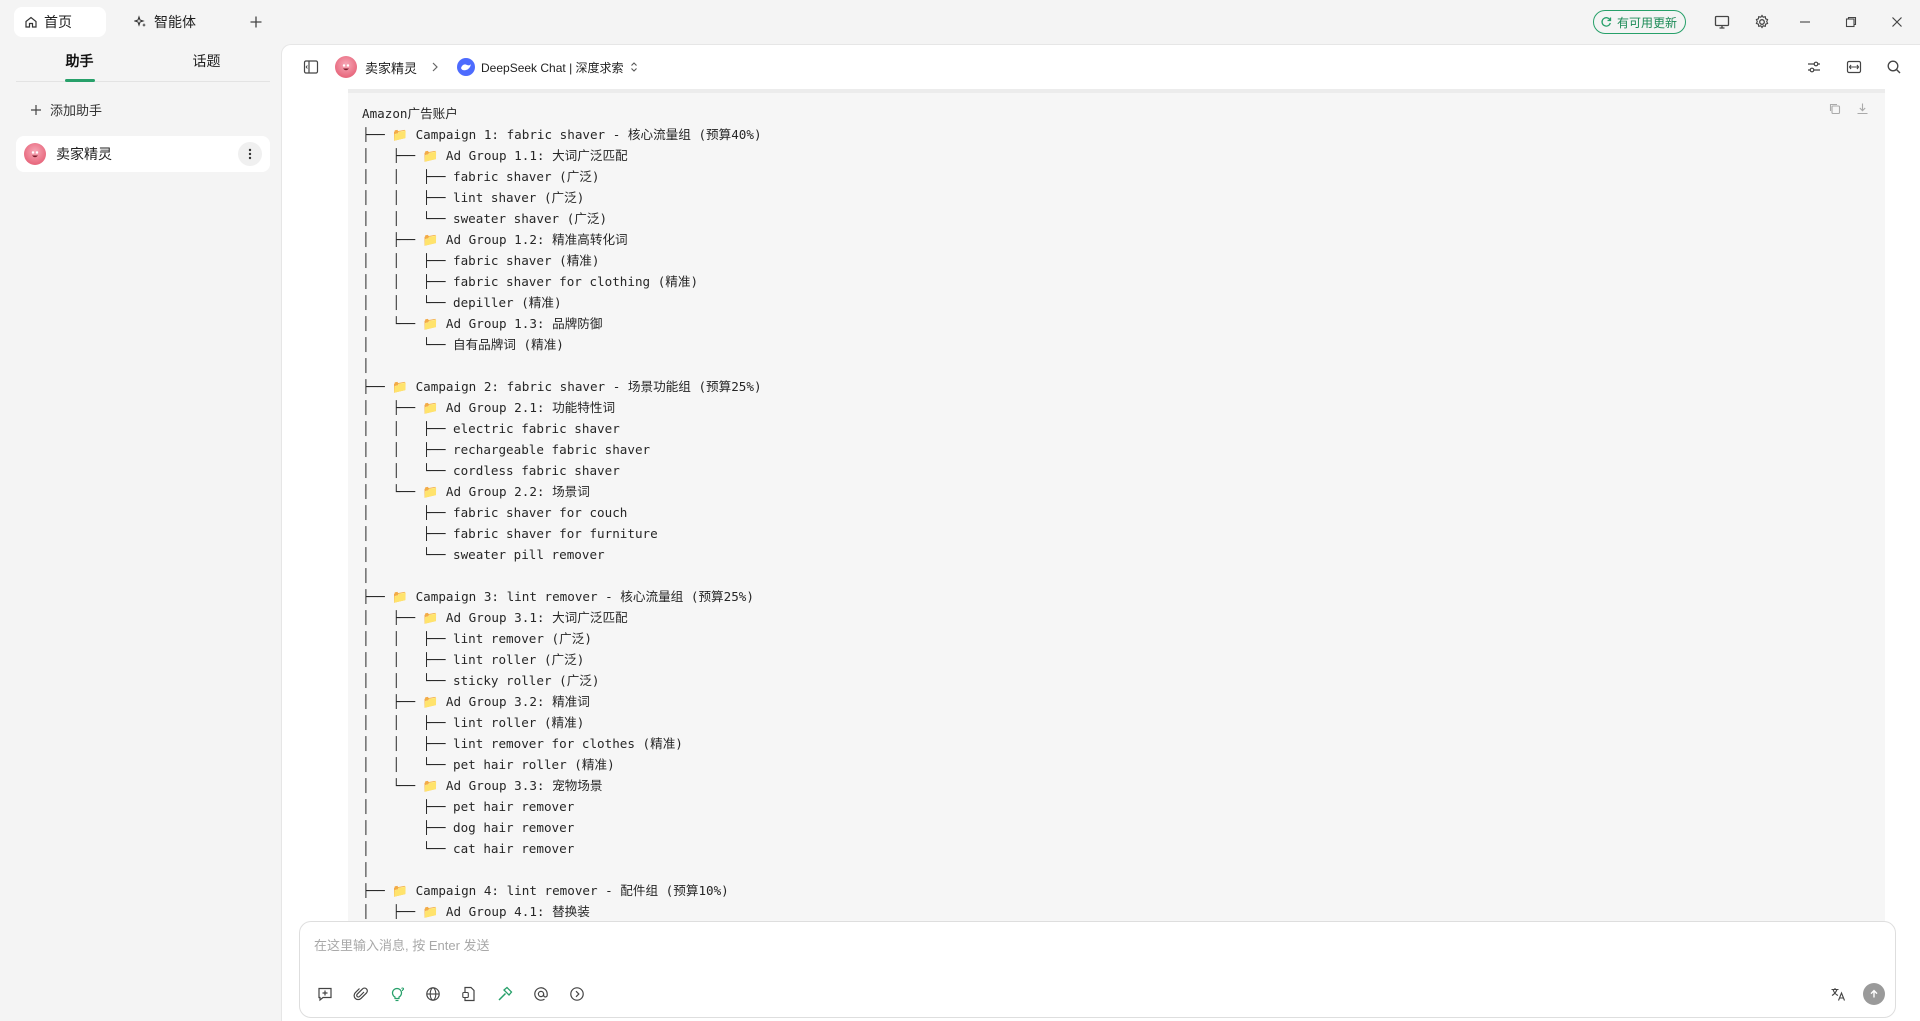 The image size is (1920, 1021). Describe the element at coordinates (485, 218) in the screenshot. I see `code-line: │ │ └── sweater shaver (广泛)` at that location.